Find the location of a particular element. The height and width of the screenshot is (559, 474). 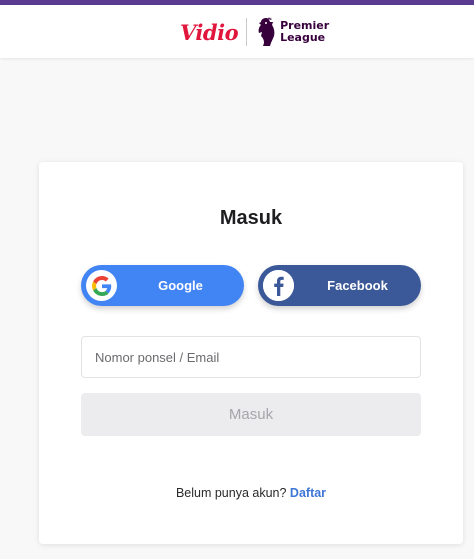

premier-league-lion-icon is located at coordinates (266, 31).